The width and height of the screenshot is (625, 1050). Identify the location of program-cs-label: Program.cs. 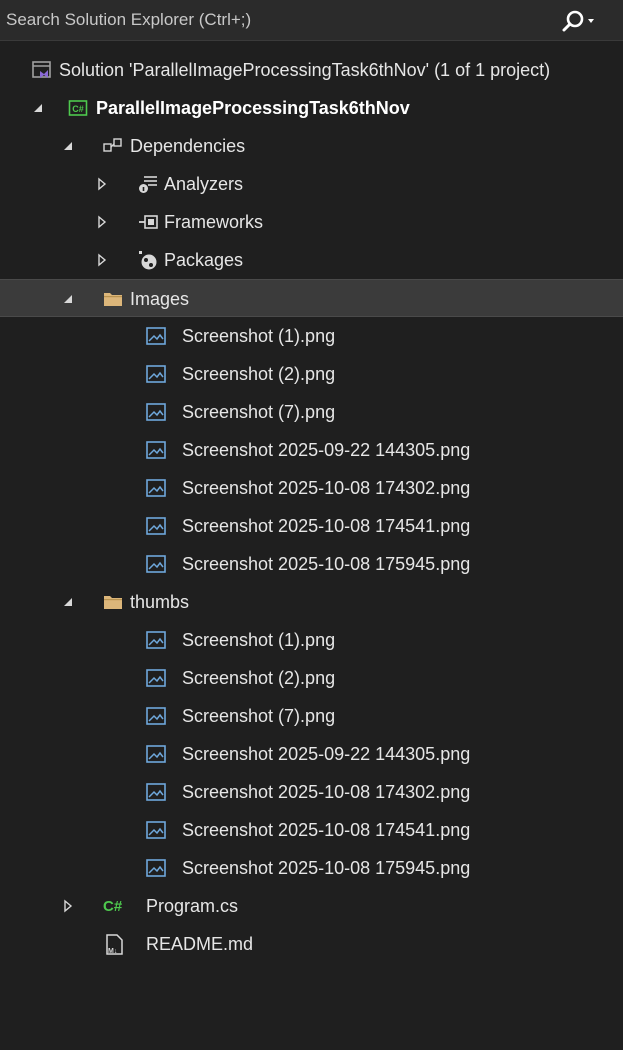
(192, 906).